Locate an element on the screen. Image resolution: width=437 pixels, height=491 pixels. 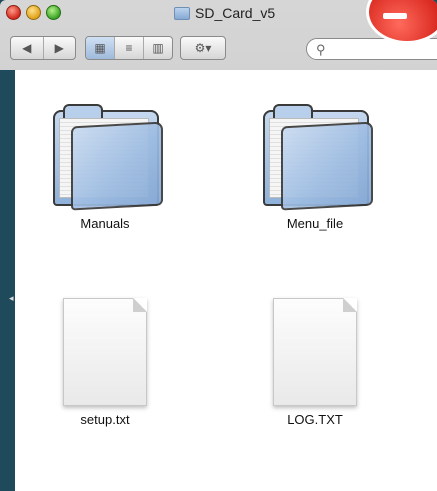
minimize-button is located at coordinates (33, 12).